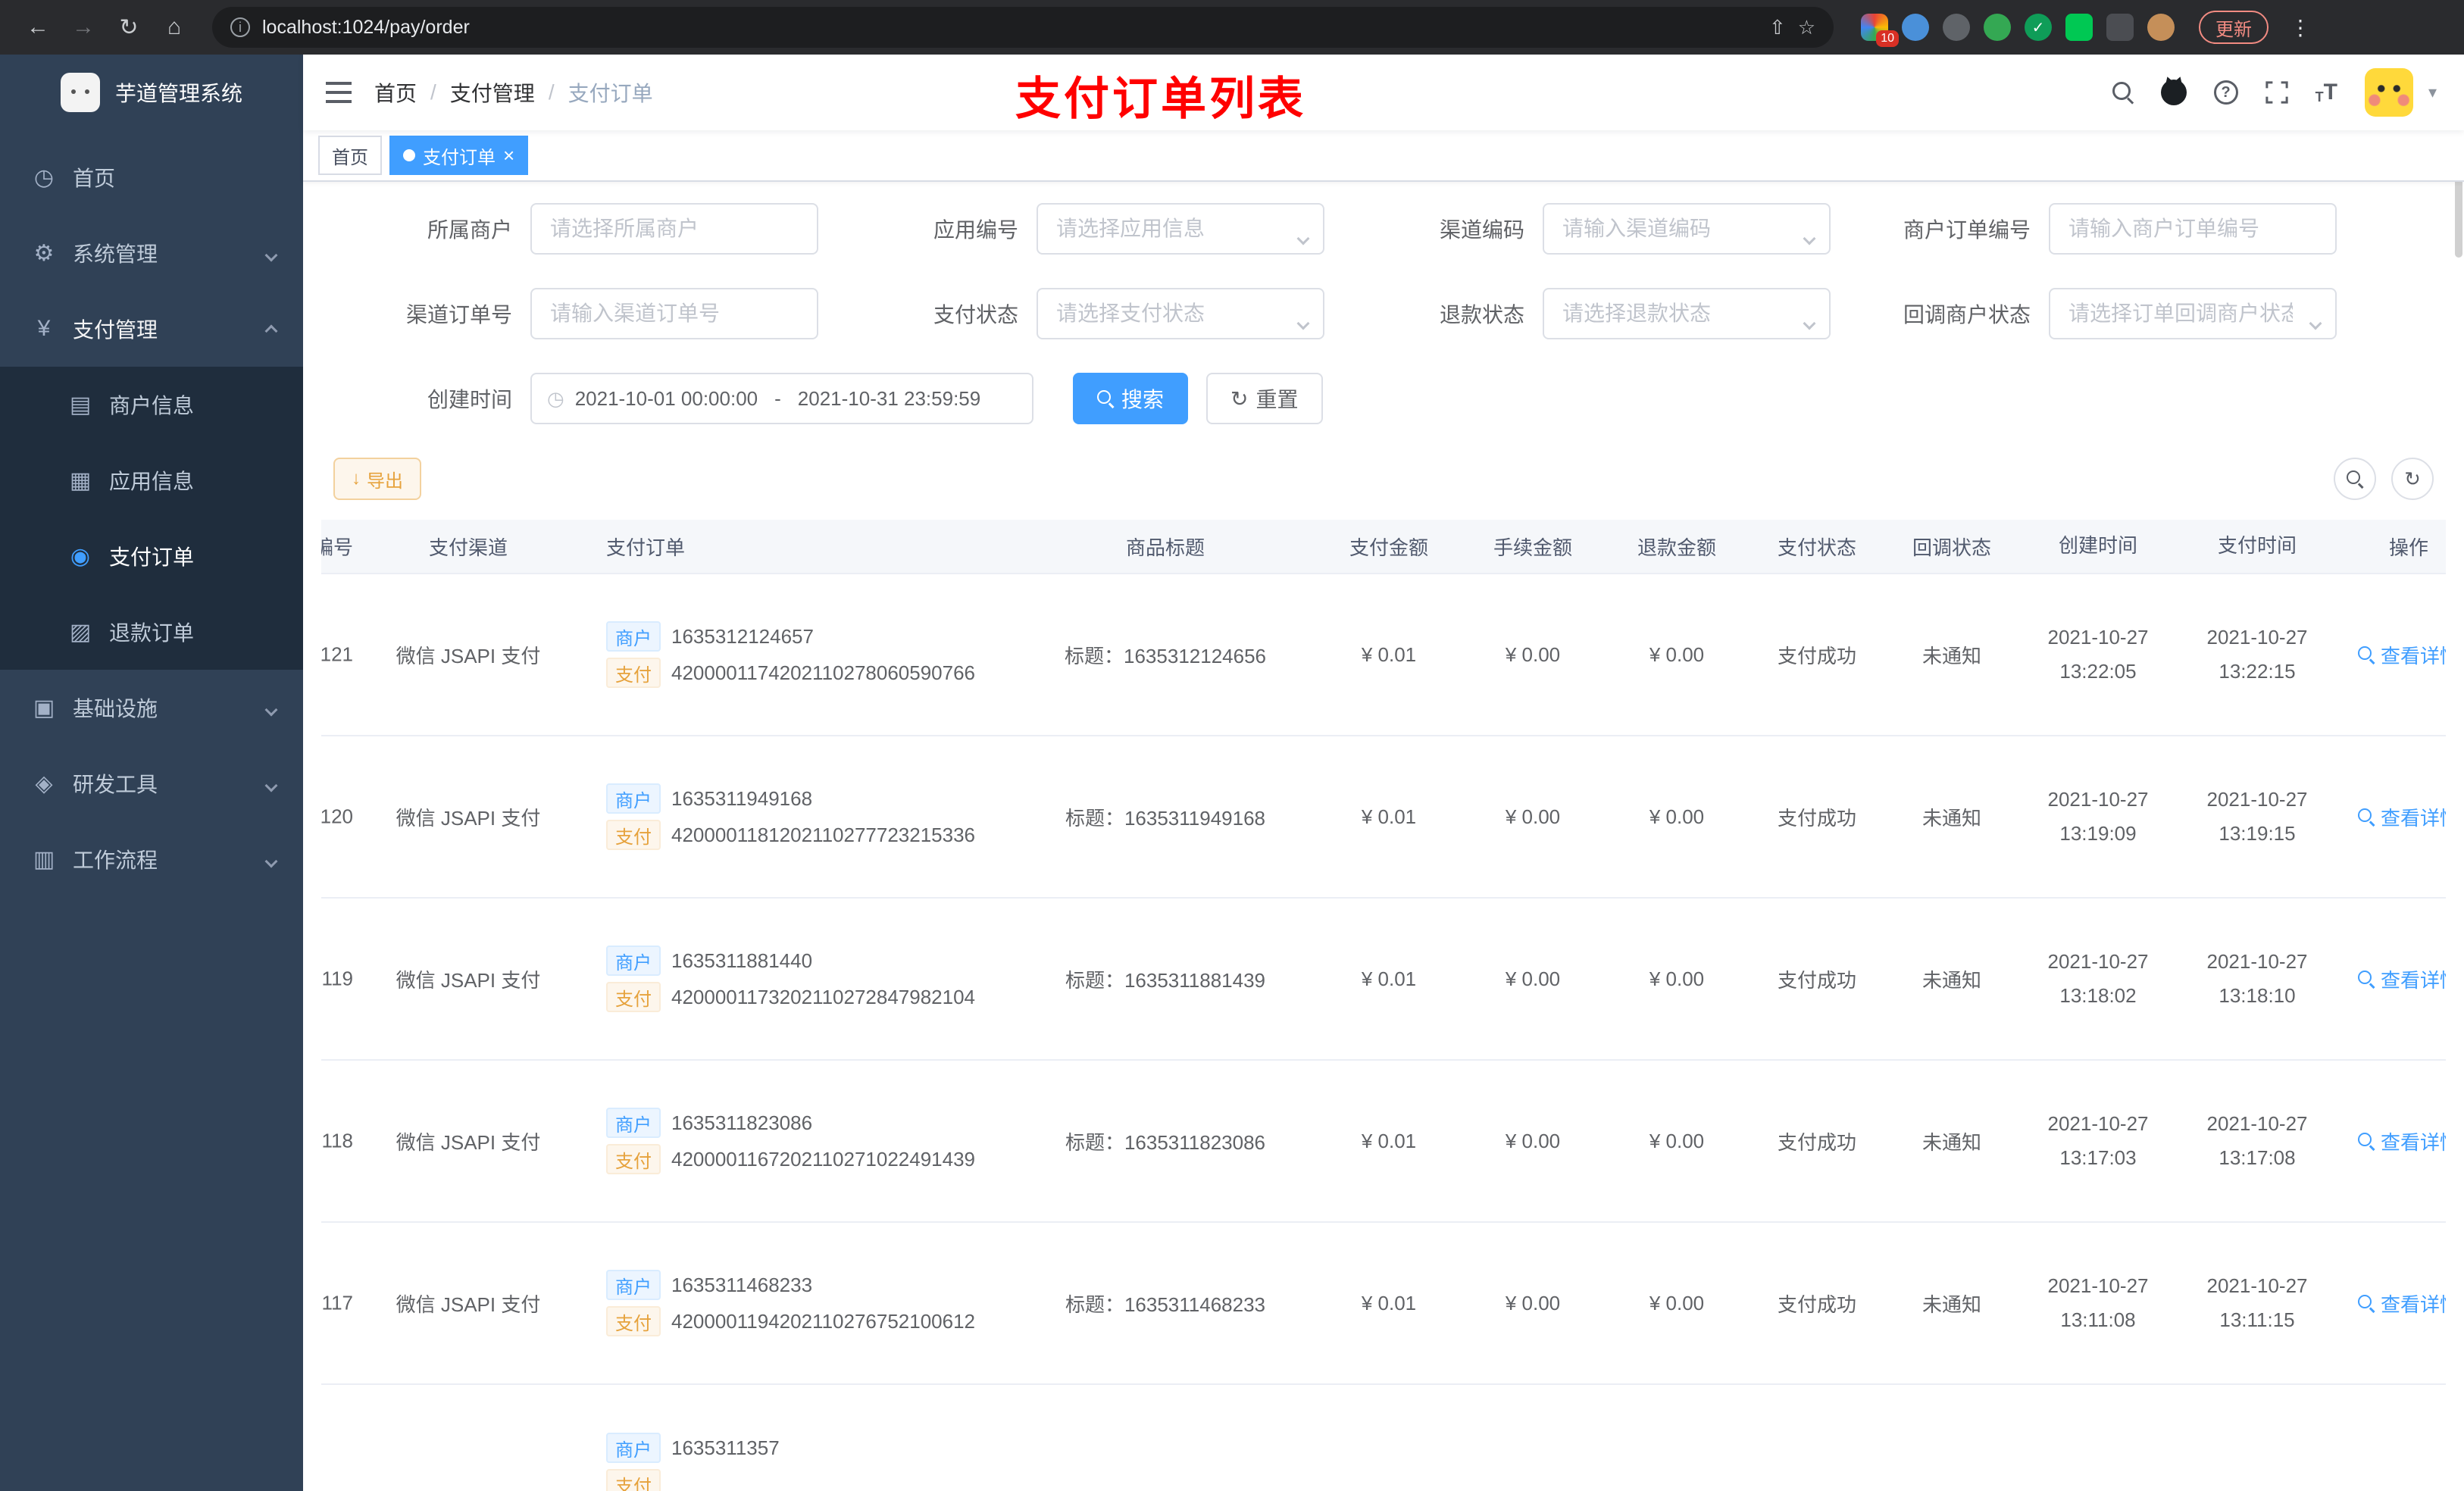 The width and height of the screenshot is (2464, 1491). I want to click on channel-order-no-input, so click(674, 313).